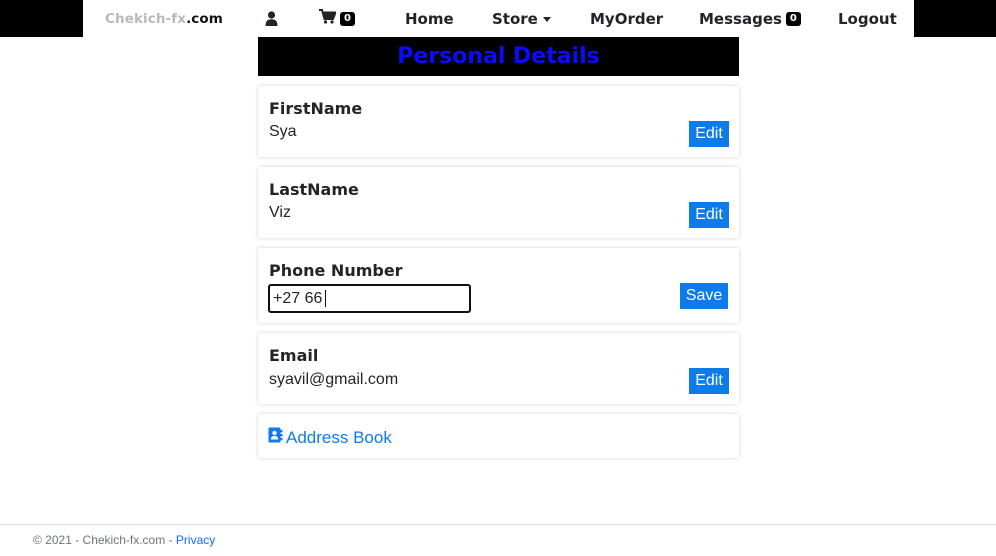 The image size is (996, 556). I want to click on first-name-card: FirstName Sya Edit, so click(498, 121).